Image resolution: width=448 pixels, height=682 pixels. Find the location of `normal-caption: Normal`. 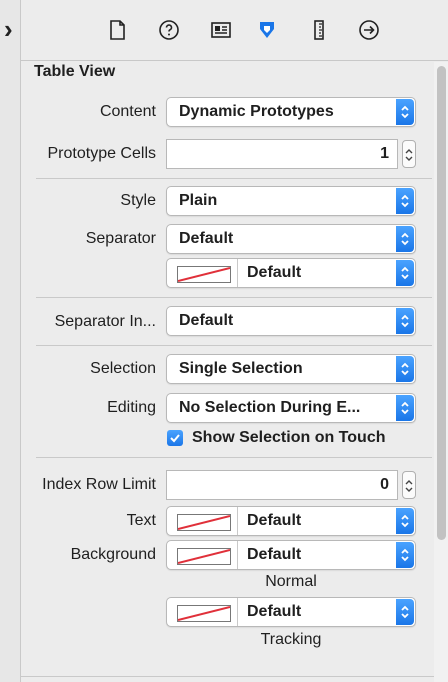

normal-caption: Normal is located at coordinates (291, 581).